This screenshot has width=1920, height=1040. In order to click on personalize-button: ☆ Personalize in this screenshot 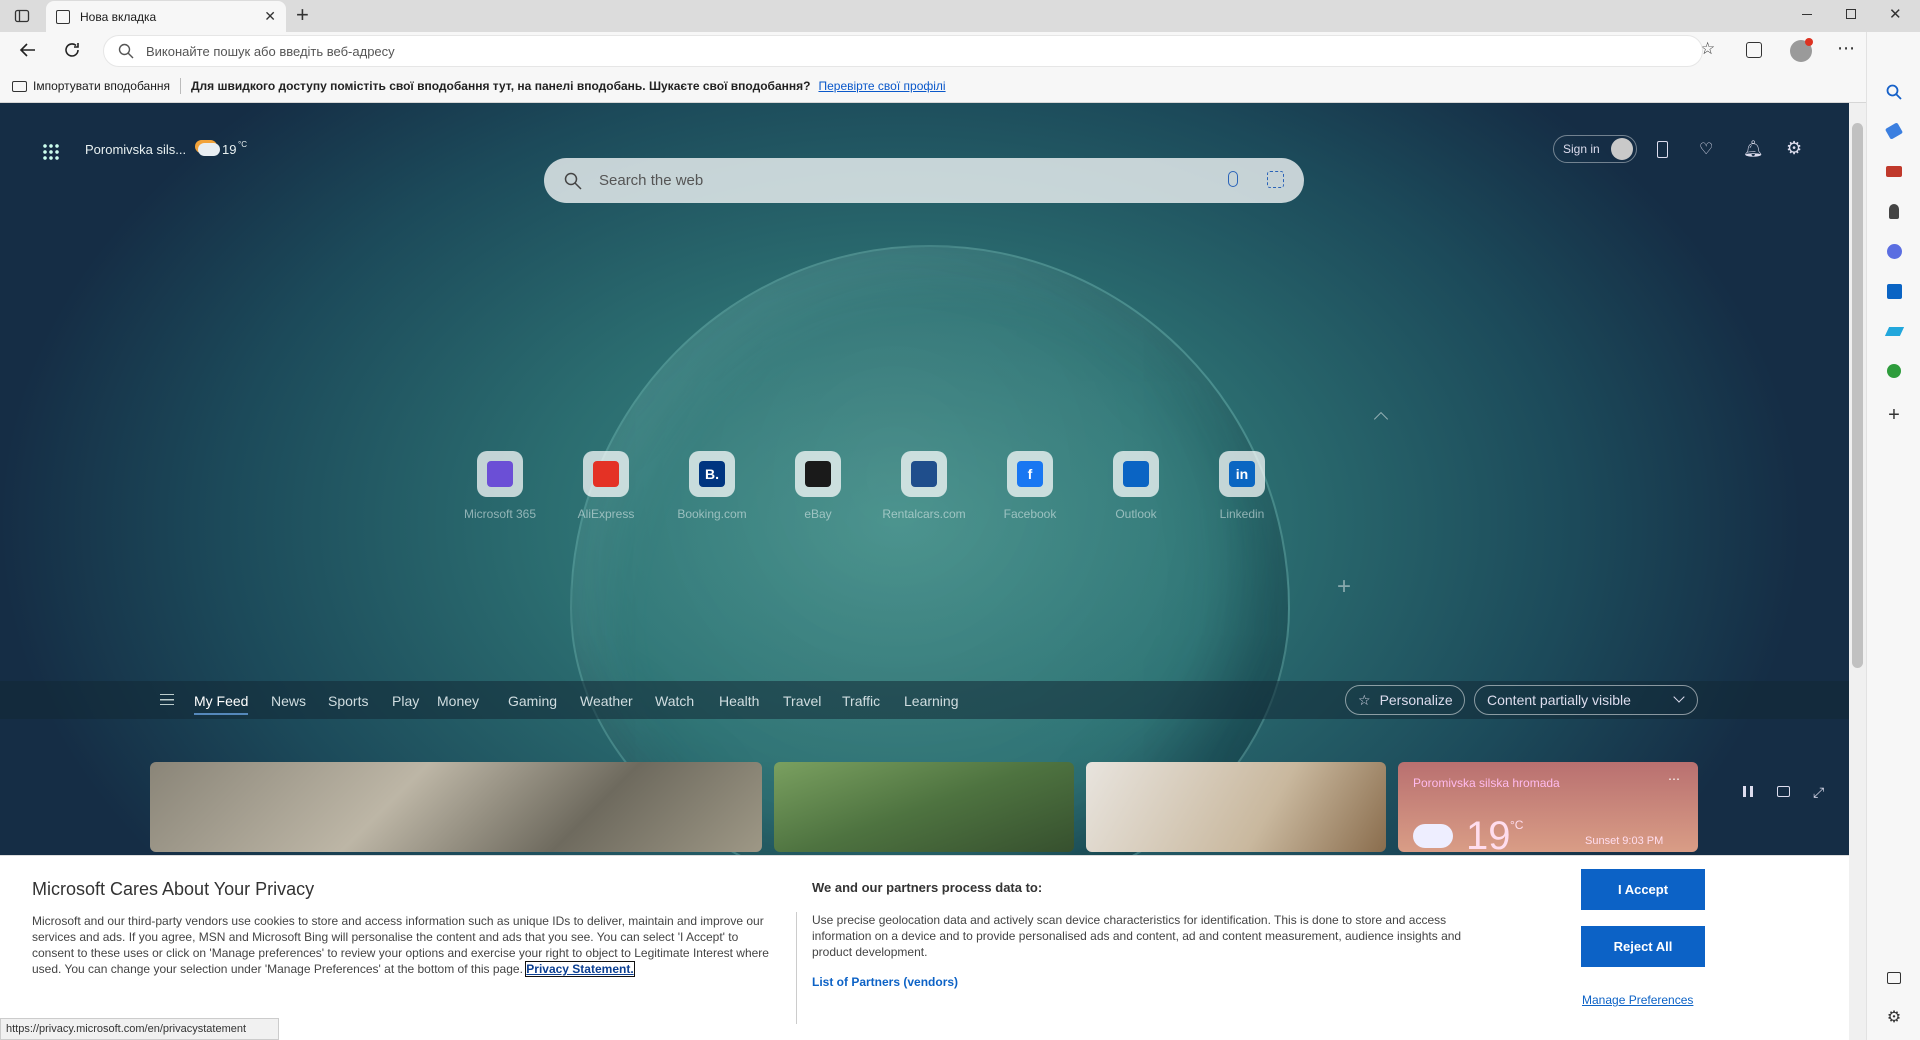, I will do `click(1405, 700)`.